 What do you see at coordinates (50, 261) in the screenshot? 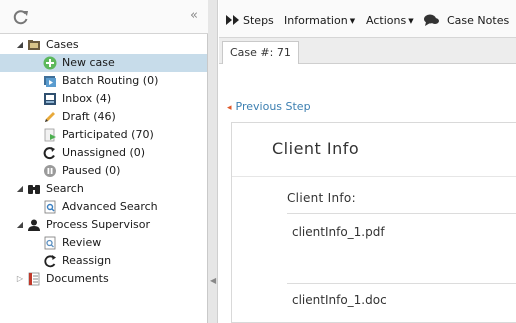
I see `reassign-icon` at bounding box center [50, 261].